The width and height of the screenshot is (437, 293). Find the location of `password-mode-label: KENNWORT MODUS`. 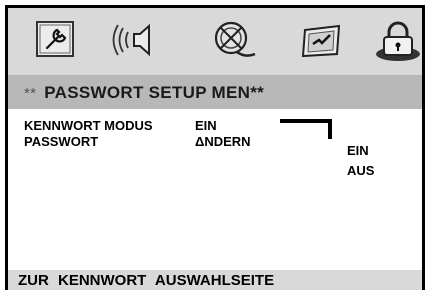

password-mode-label: KENNWORT MODUS is located at coordinates (88, 125).